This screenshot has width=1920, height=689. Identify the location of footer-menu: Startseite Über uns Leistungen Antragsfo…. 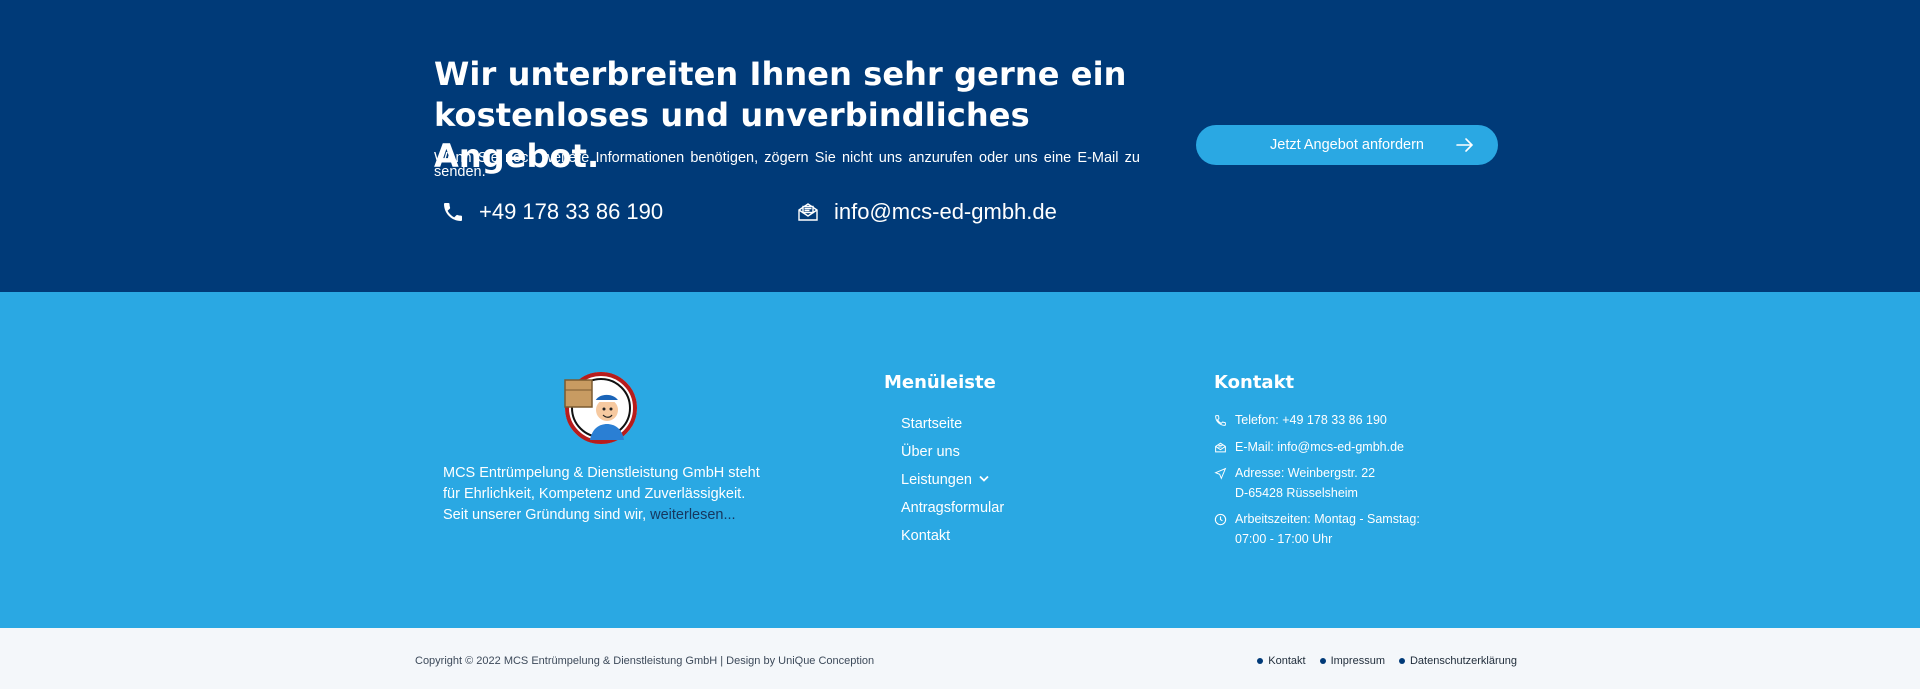
(952, 484).